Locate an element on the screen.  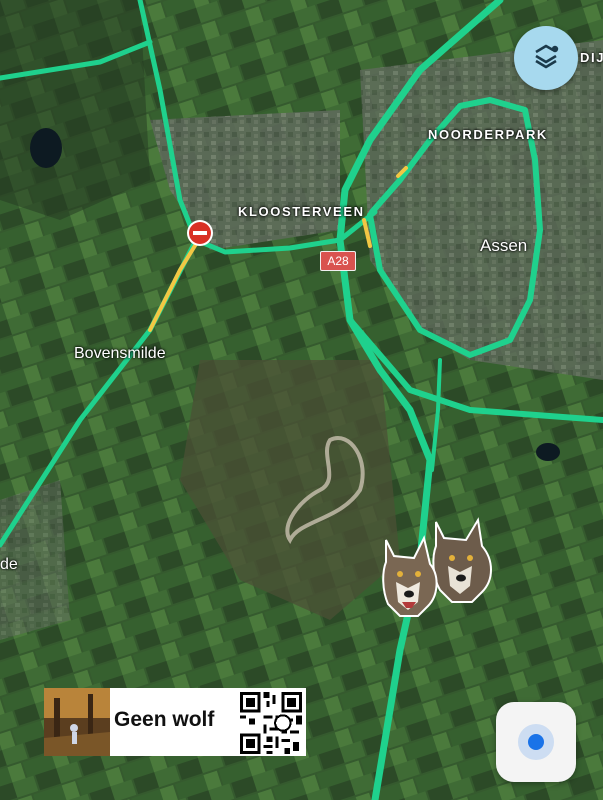
place-label-assen: Assen is located at coordinates (504, 245).